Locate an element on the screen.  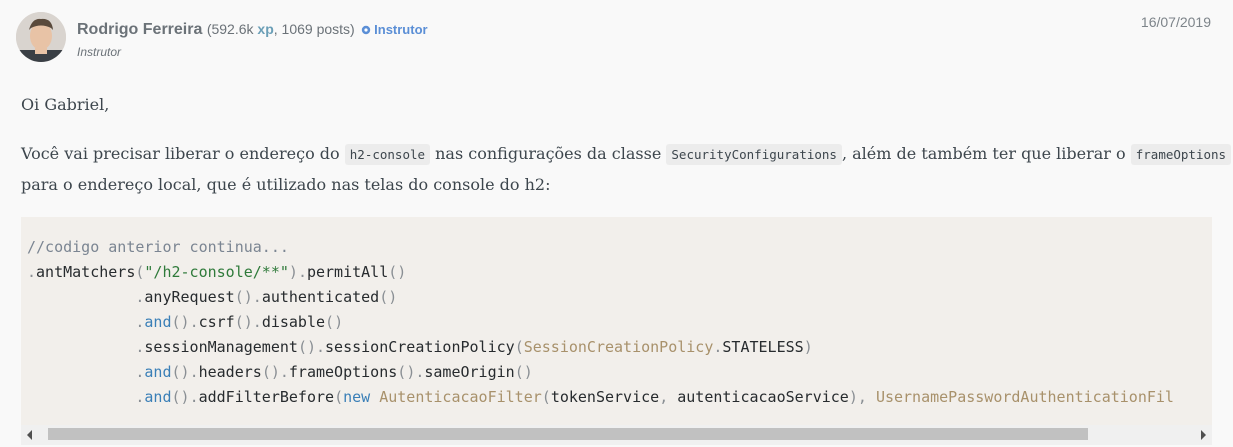
scrollbar-thumb is located at coordinates (568, 434).